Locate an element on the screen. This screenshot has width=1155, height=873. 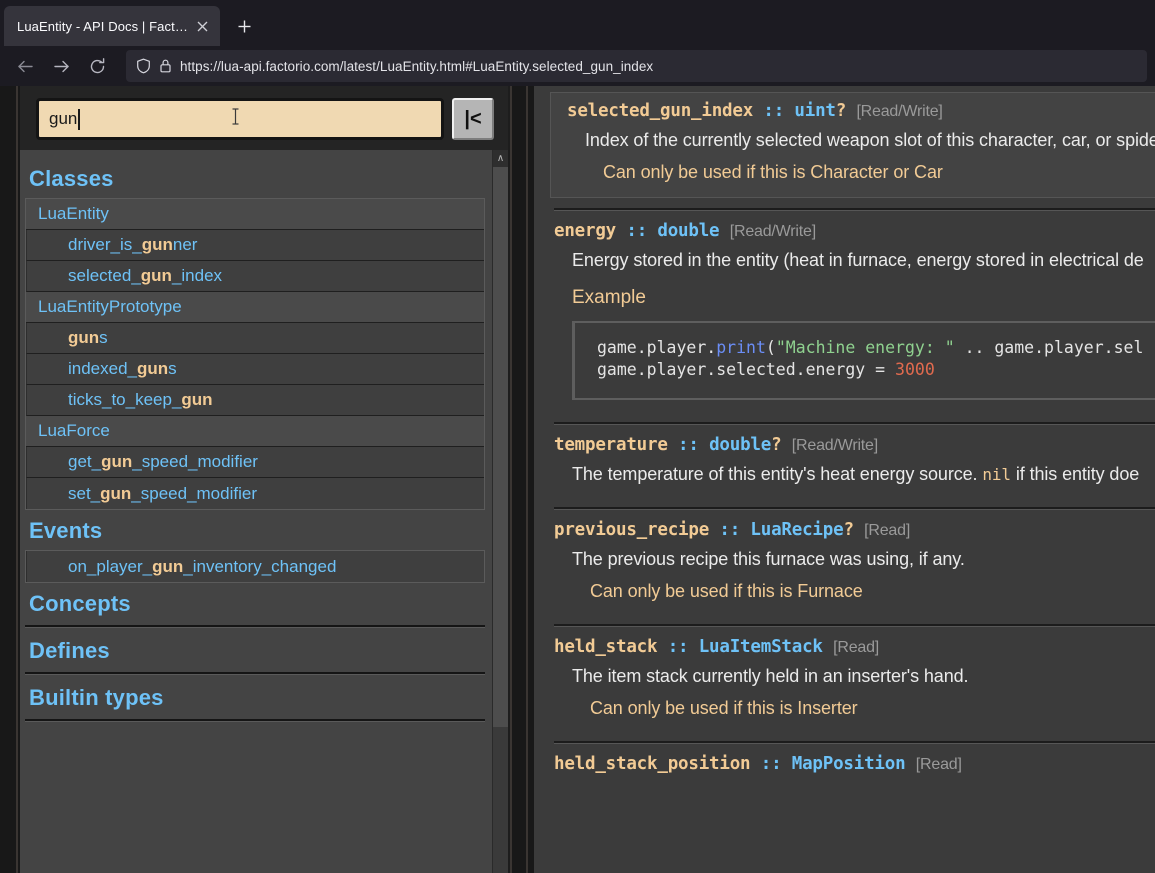
lock-icon is located at coordinates (165, 66).